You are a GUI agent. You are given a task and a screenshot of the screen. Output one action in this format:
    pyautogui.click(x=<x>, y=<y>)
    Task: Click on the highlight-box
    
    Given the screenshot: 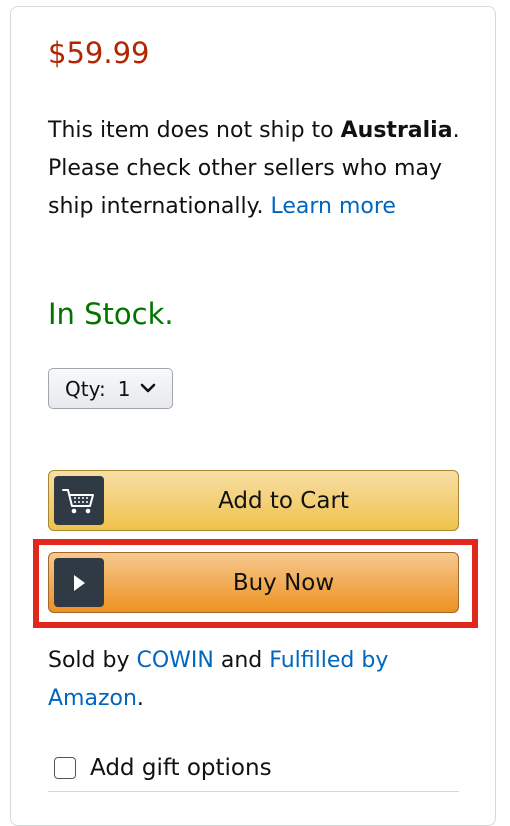 What is the action you would take?
    pyautogui.click(x=255, y=583)
    